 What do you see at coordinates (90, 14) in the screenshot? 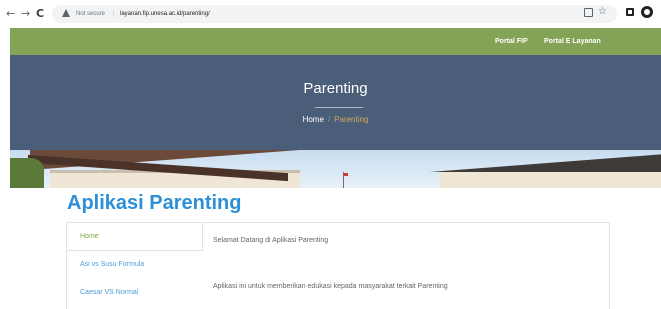
I see `security-label: Not secure` at bounding box center [90, 14].